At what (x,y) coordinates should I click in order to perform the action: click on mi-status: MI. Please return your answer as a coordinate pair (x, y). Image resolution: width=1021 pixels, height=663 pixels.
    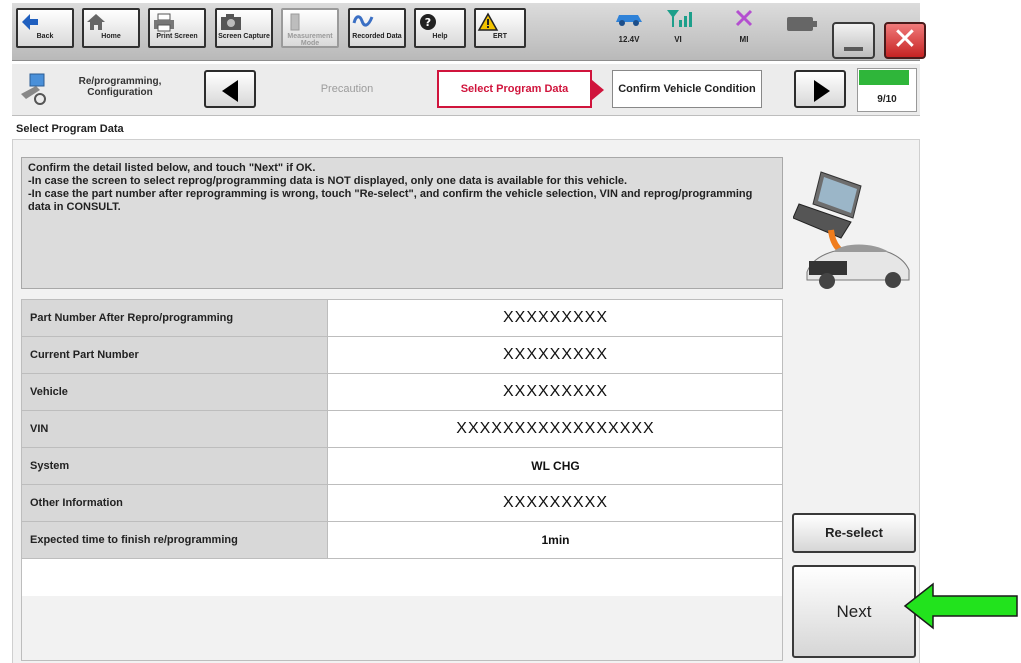
    Looking at the image, I should click on (744, 28).